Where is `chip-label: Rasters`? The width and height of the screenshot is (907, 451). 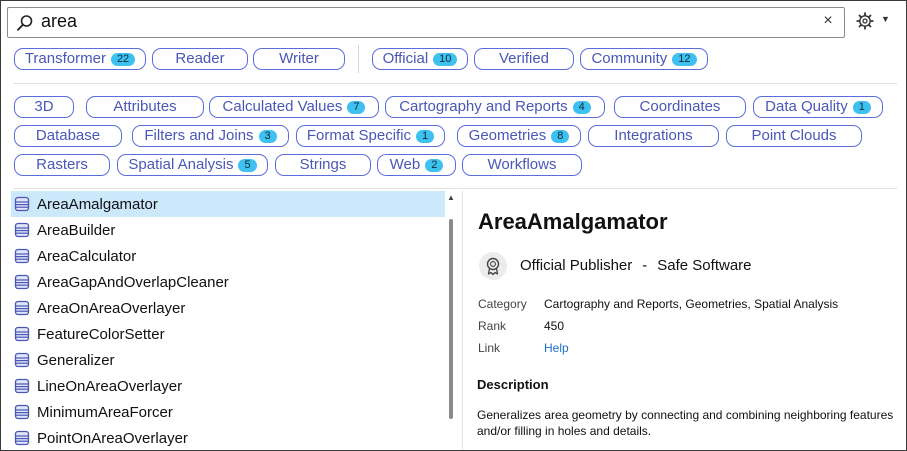
chip-label: Rasters is located at coordinates (62, 164).